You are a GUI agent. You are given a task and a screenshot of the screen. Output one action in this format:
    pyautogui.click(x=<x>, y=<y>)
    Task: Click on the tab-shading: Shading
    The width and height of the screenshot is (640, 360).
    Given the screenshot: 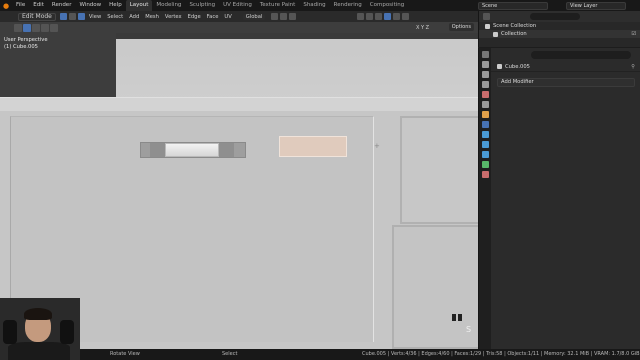 What is the action you would take?
    pyautogui.click(x=314, y=5)
    